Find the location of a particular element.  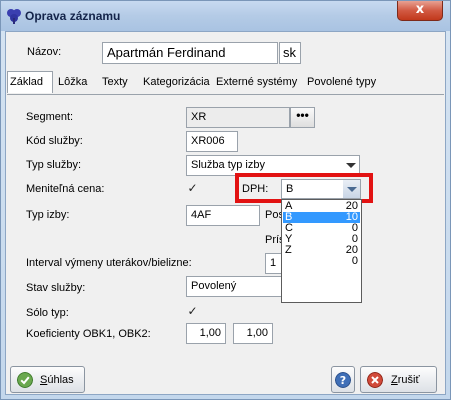

title-bar: Oprava záznamu x is located at coordinates (225, 16).